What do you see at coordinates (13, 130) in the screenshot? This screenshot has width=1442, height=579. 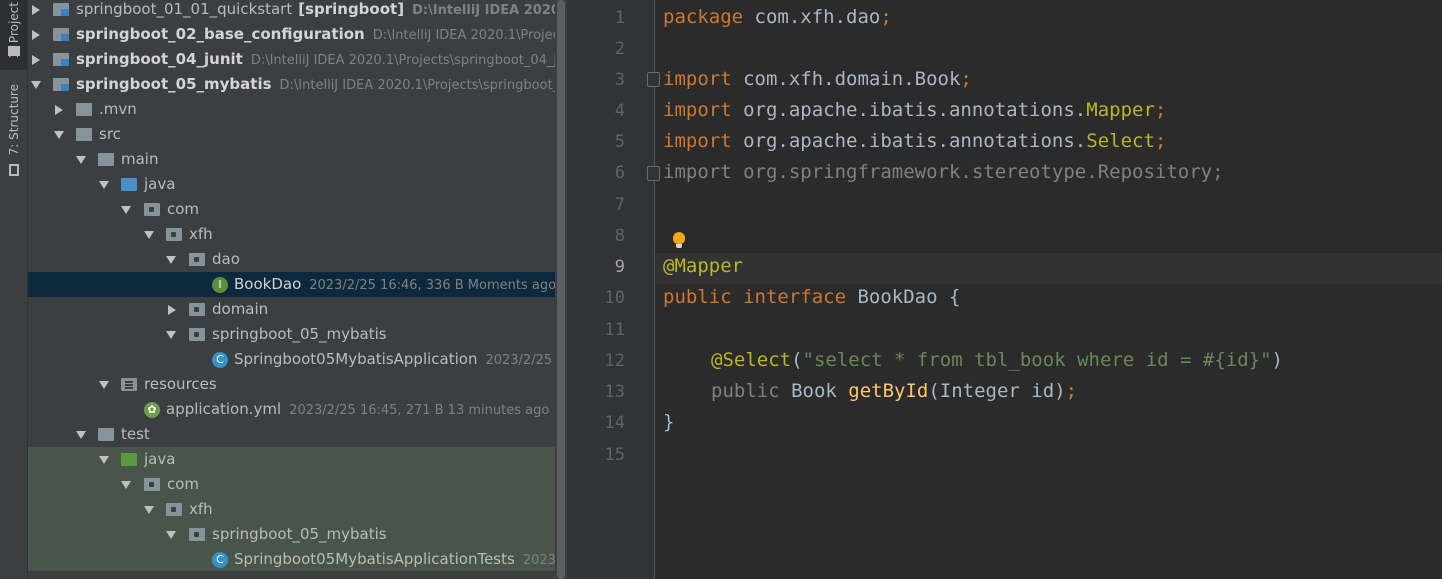 I see `structure-tool-tab: 7: Structure` at bounding box center [13, 130].